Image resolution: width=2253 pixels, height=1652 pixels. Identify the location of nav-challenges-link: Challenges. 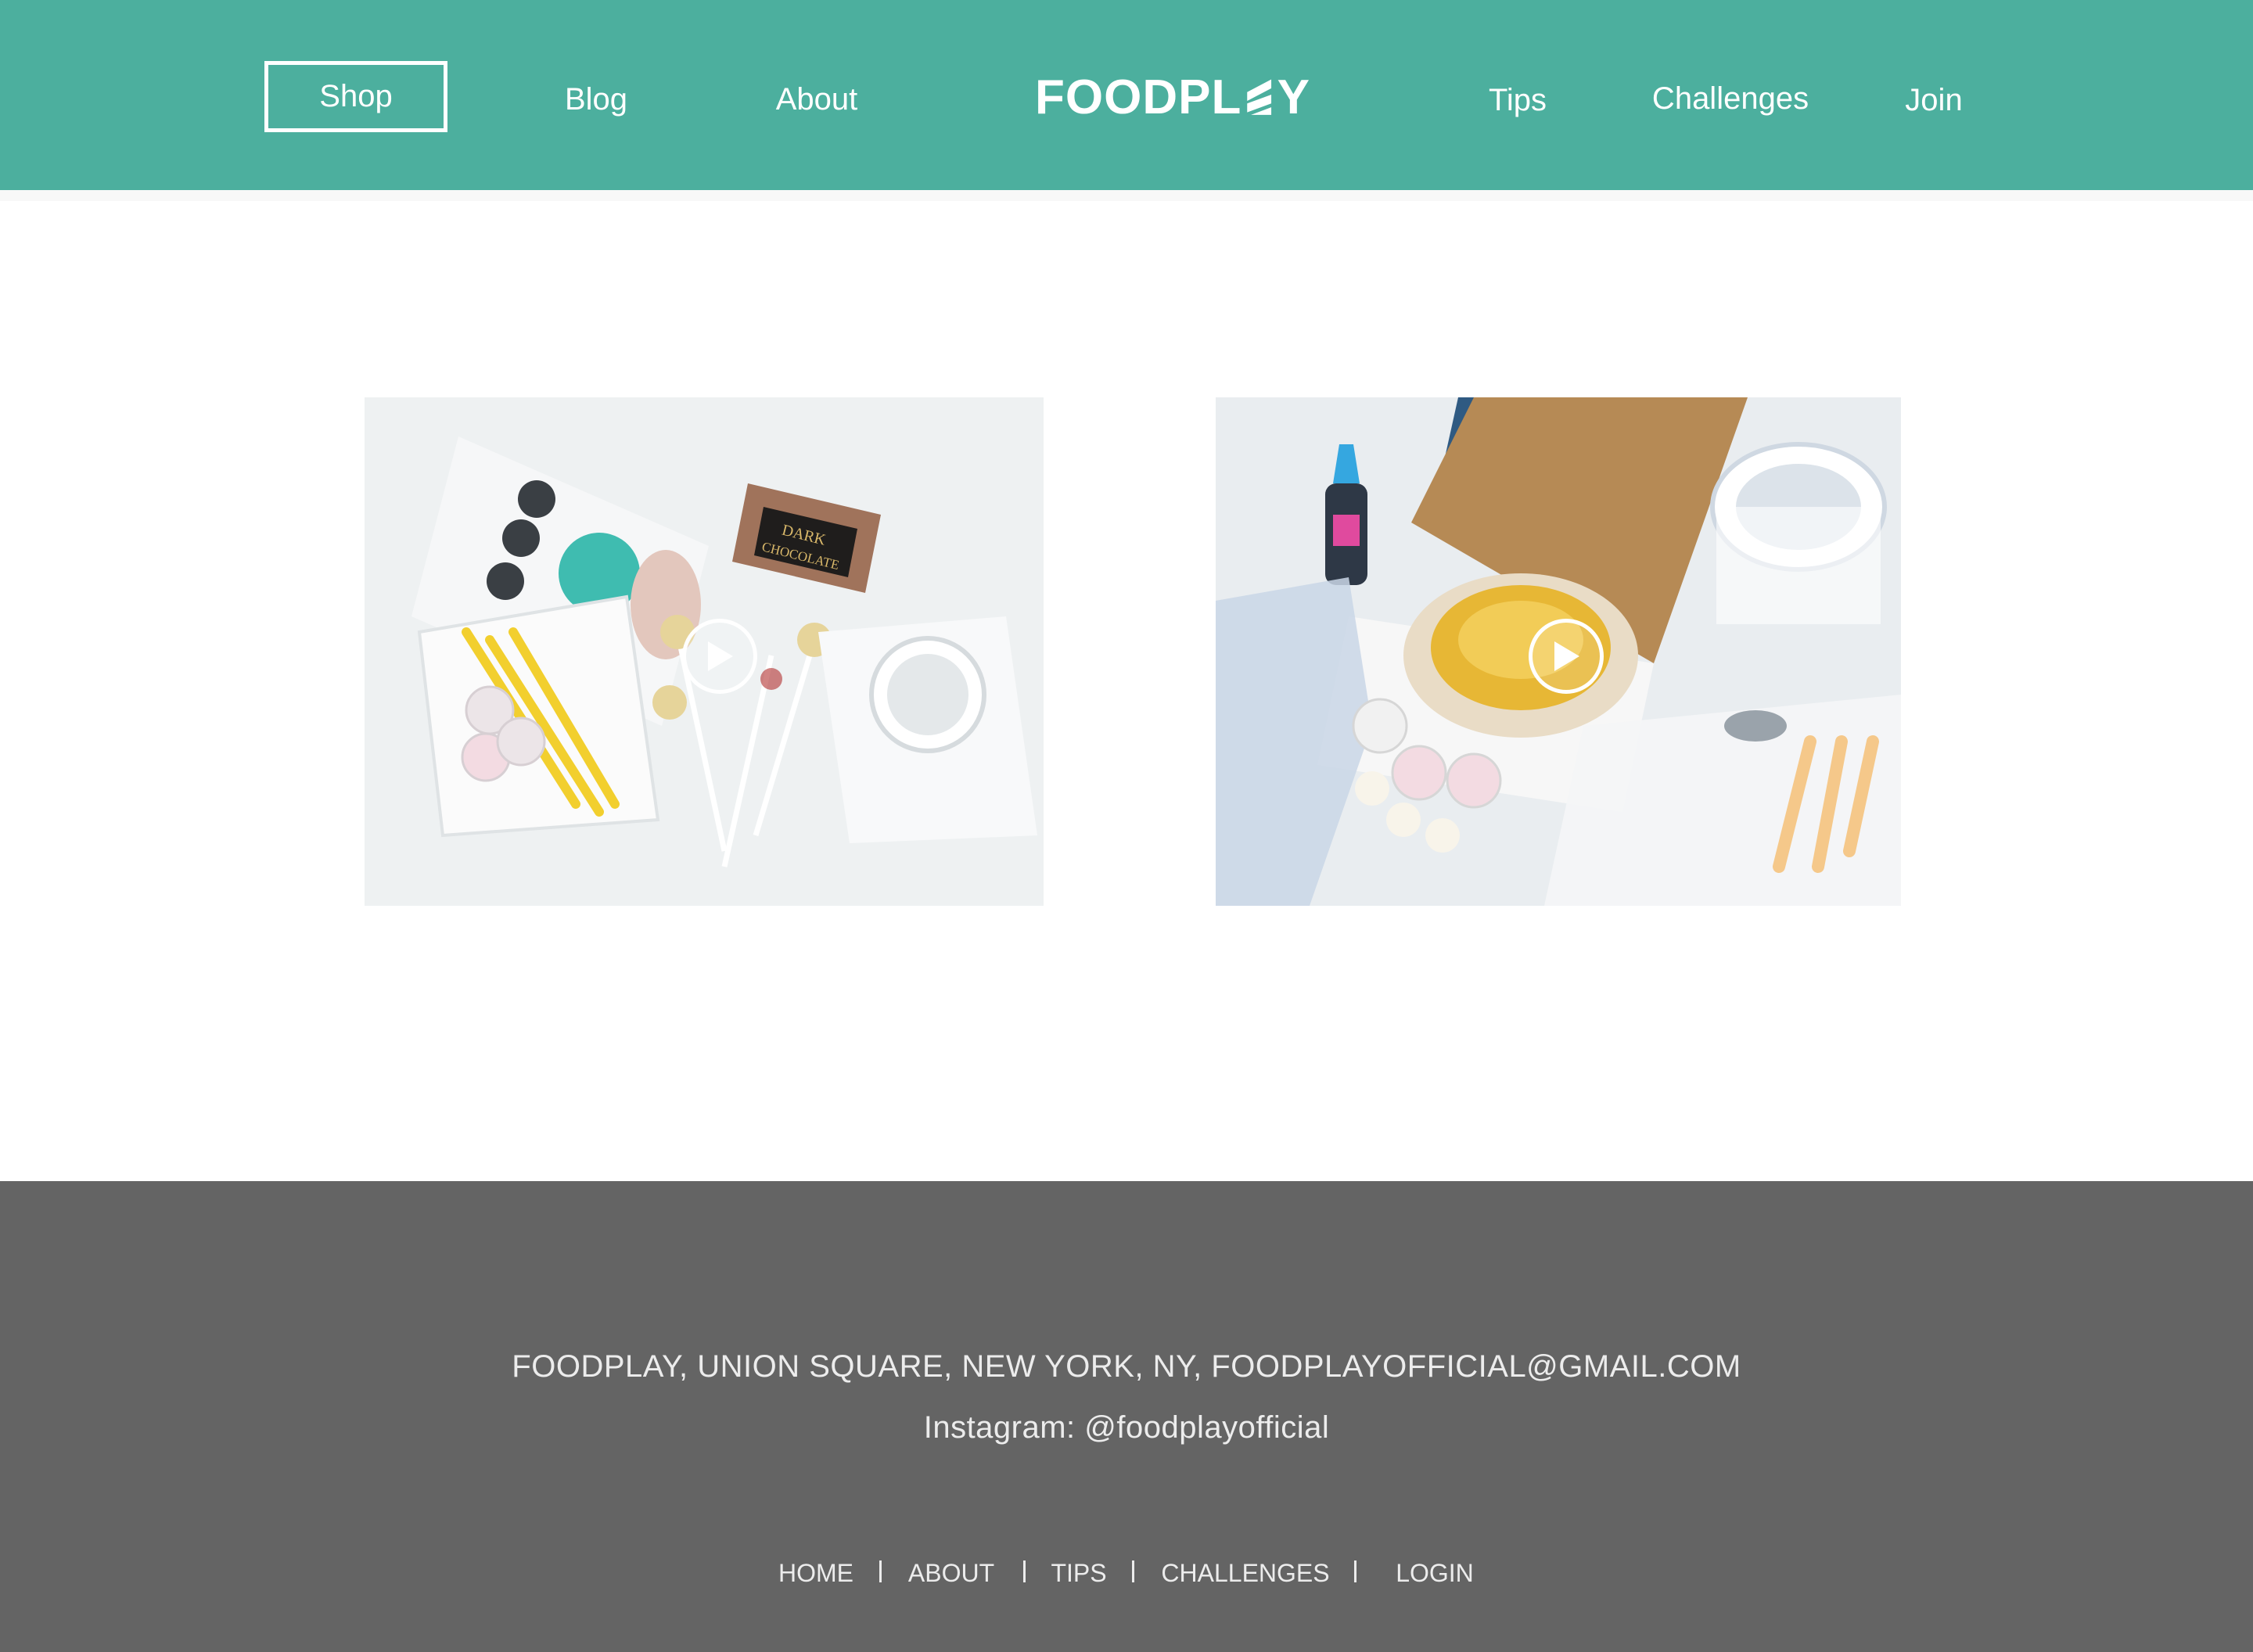
(1730, 99).